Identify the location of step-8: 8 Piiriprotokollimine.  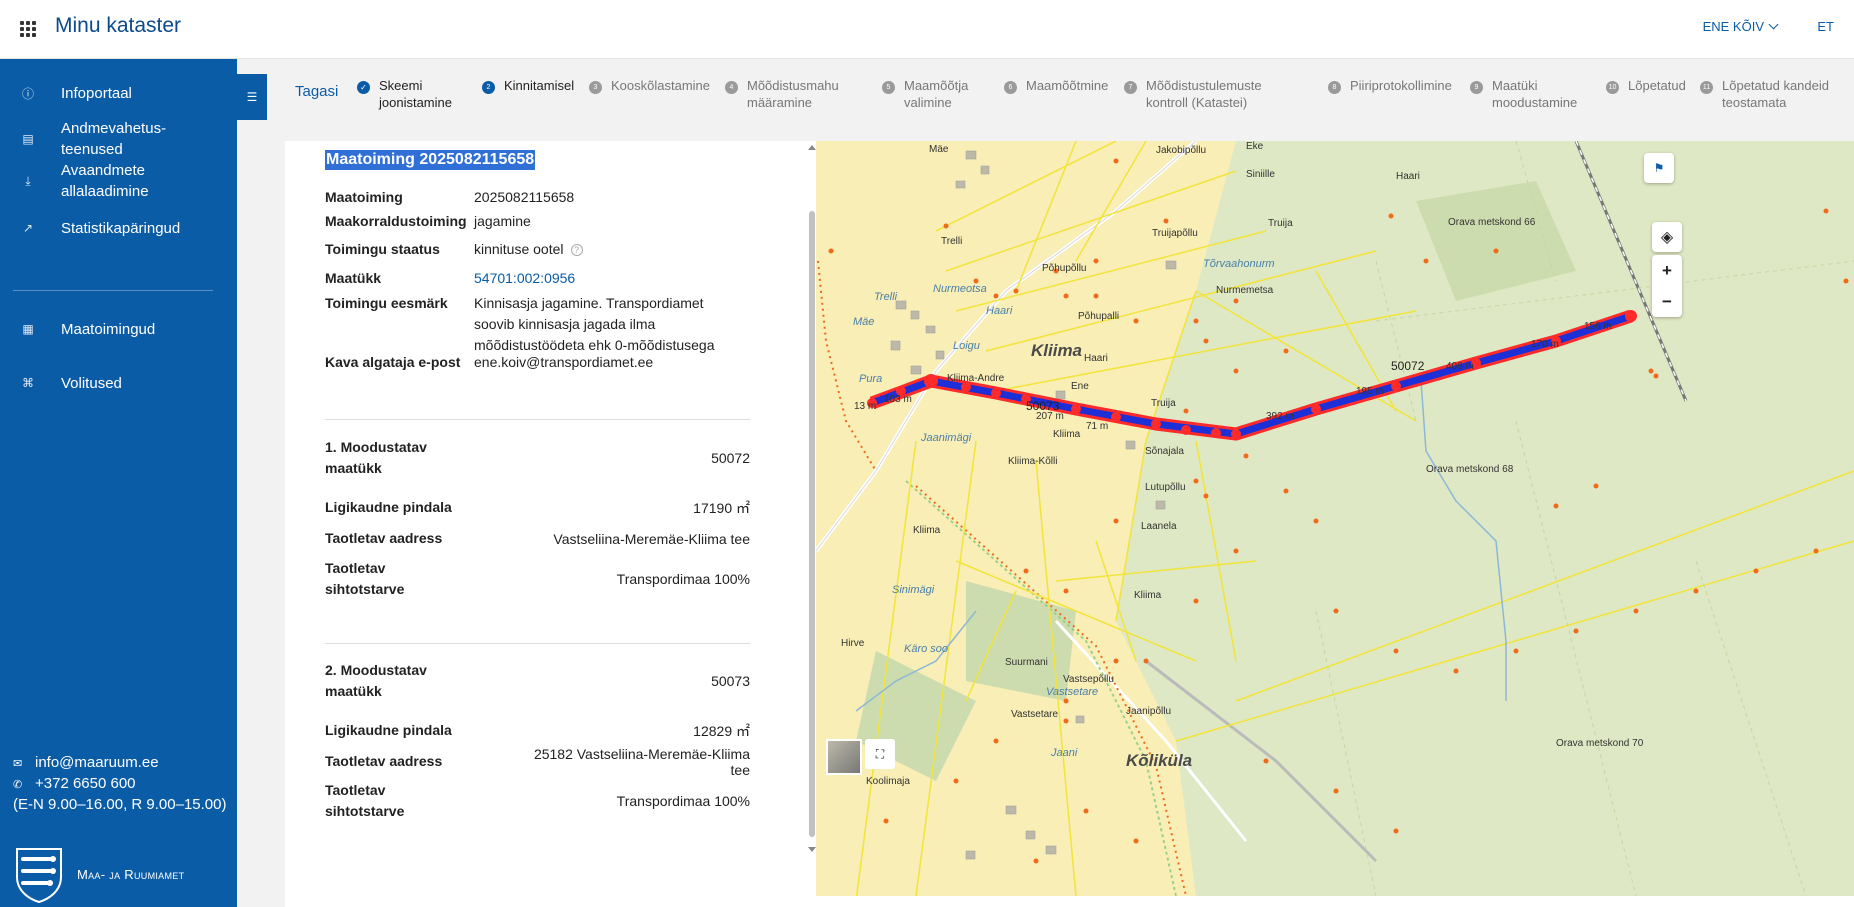
(1396, 85).